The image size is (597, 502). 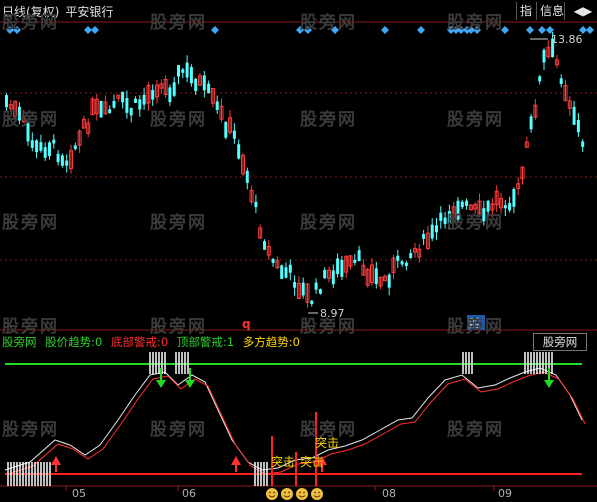 What do you see at coordinates (505, 493) in the screenshot?
I see `date-tick: 09` at bounding box center [505, 493].